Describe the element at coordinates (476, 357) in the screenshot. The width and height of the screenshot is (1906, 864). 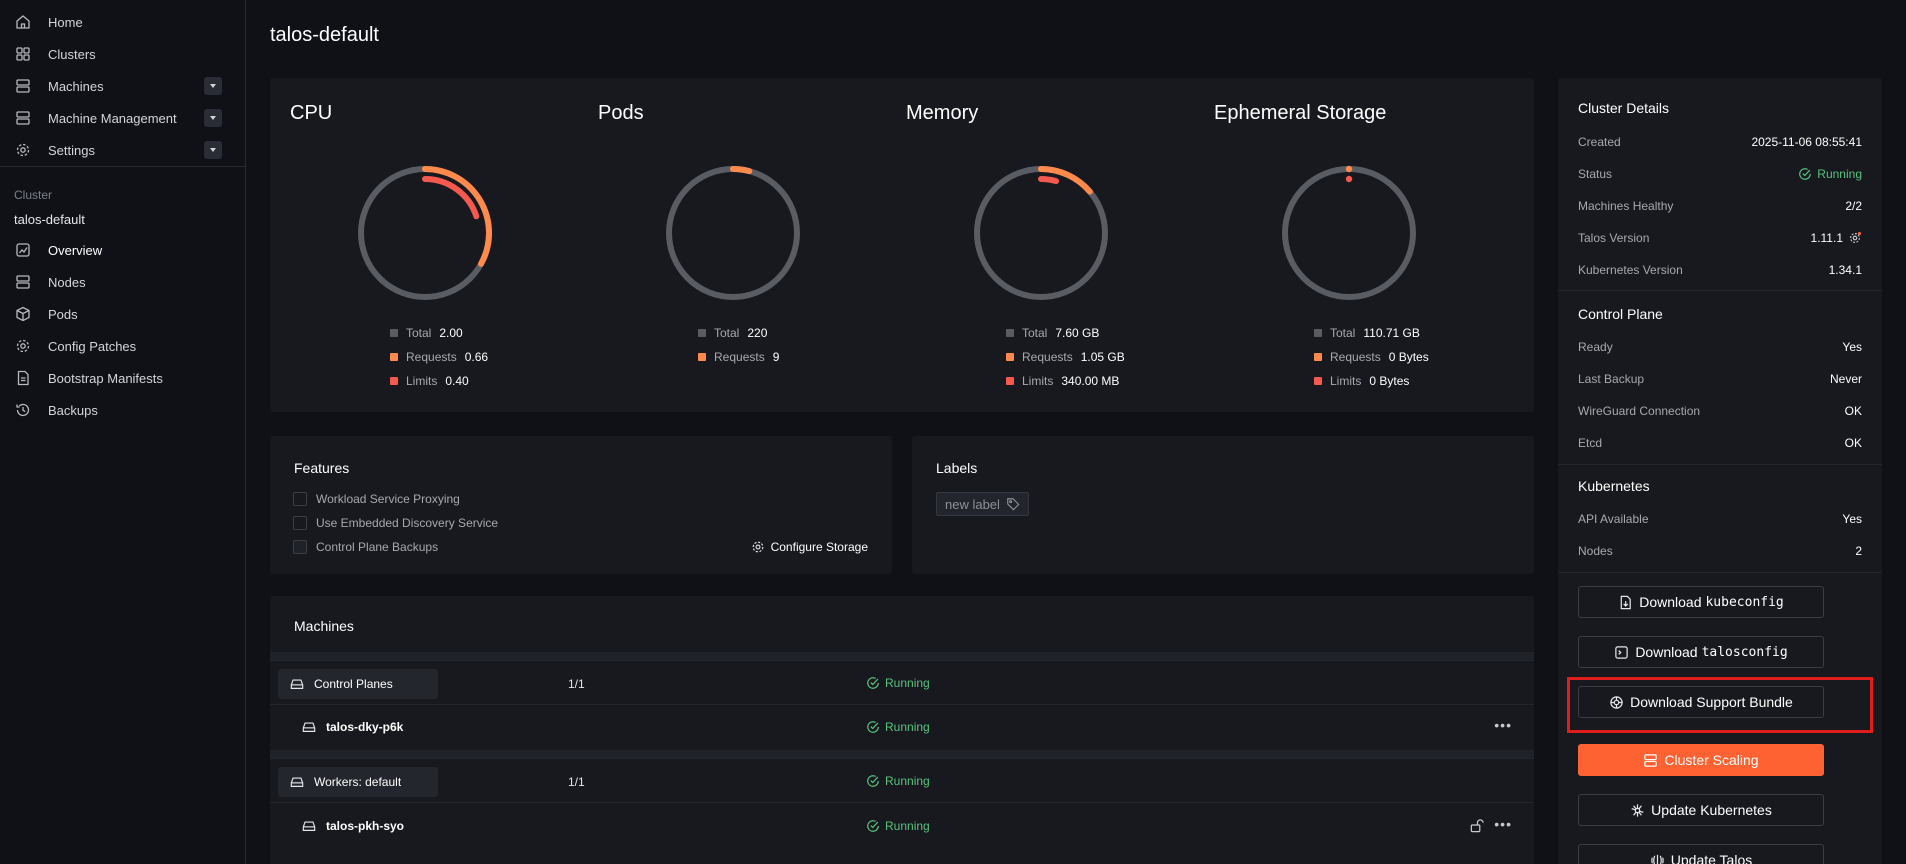
I see `legend-value: 0.66` at that location.